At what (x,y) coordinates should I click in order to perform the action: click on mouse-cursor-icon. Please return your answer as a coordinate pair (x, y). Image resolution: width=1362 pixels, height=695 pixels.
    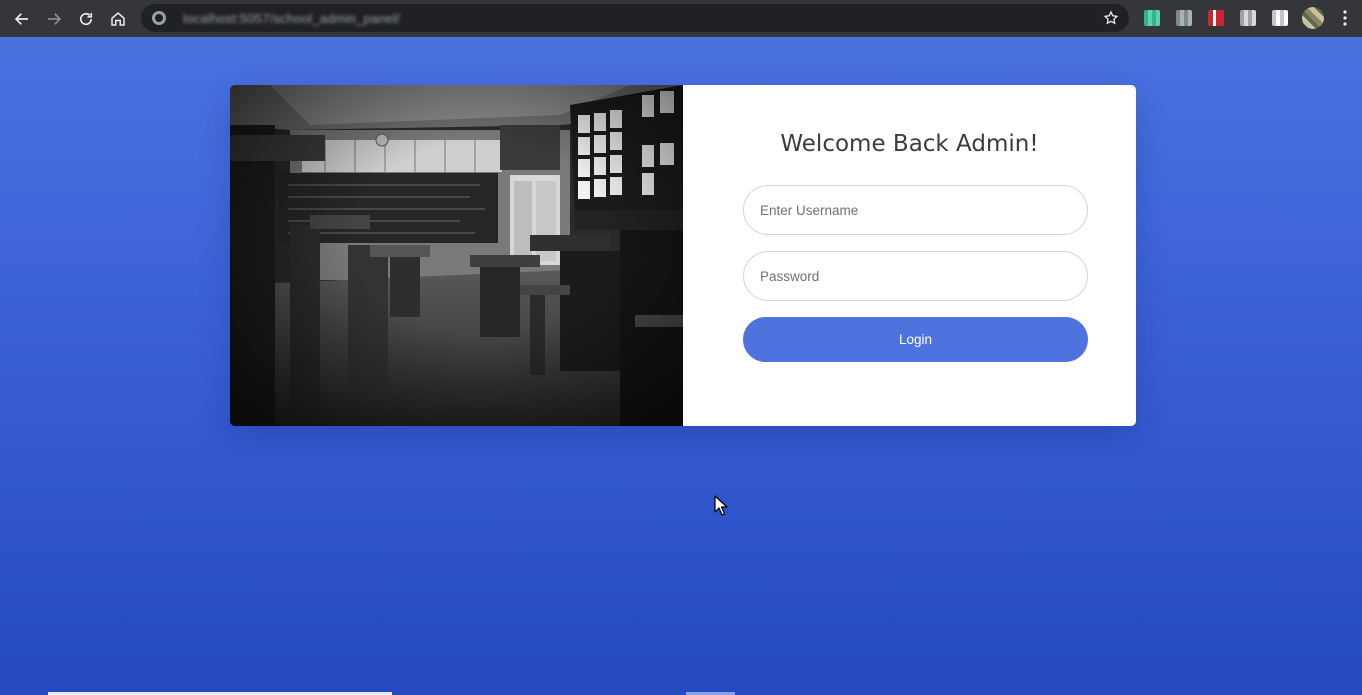
    Looking at the image, I should click on (721, 505).